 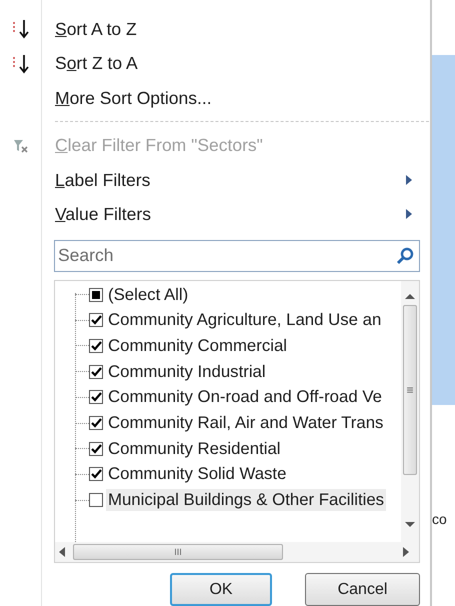 I want to click on scroll-thumb: ≡, so click(x=410, y=389).